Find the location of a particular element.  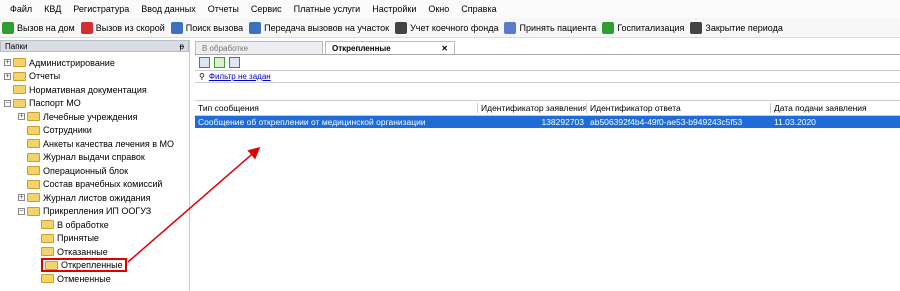

column-header: Тип сообщения is located at coordinates (336, 108).